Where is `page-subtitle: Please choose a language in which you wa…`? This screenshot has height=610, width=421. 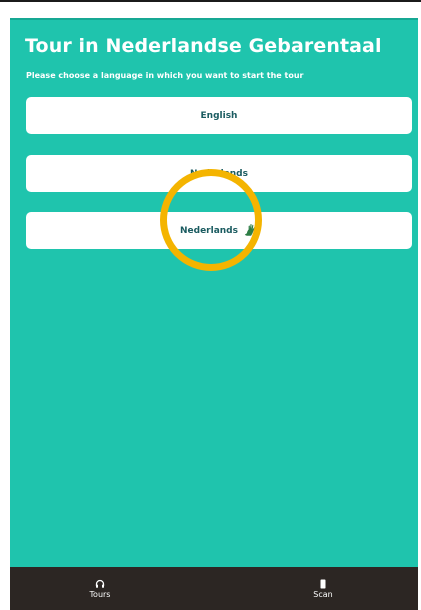 page-subtitle: Please choose a language in which you wa… is located at coordinates (165, 75).